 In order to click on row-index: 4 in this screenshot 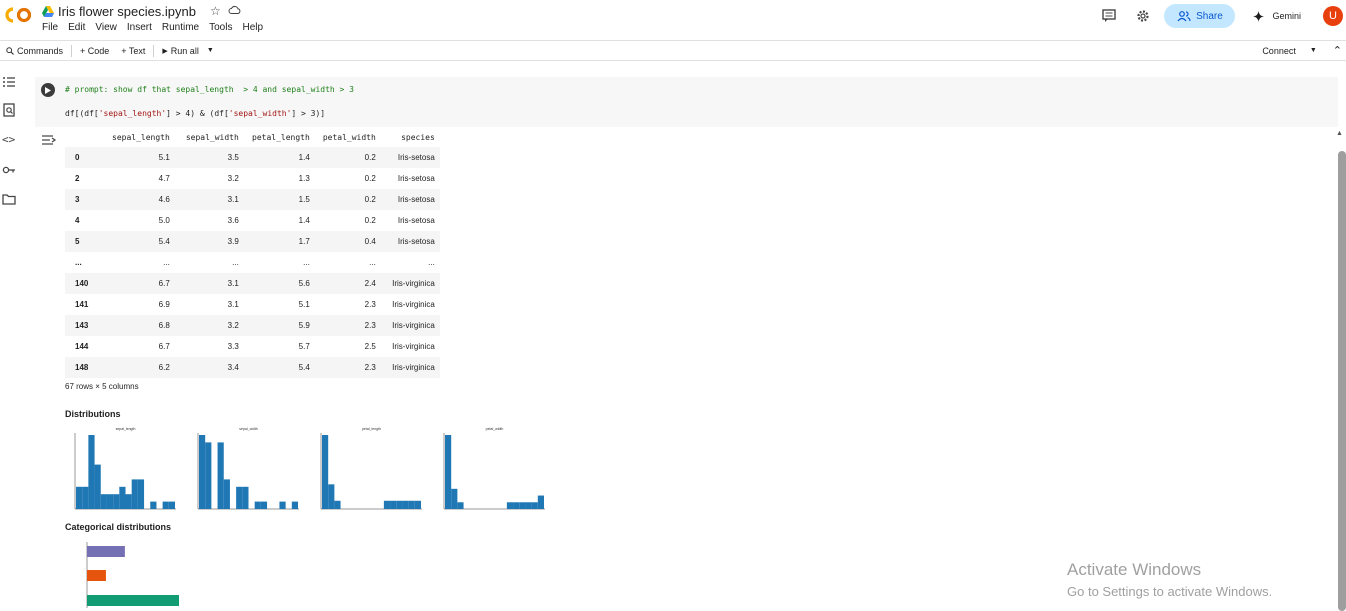, I will do `click(77, 220)`.